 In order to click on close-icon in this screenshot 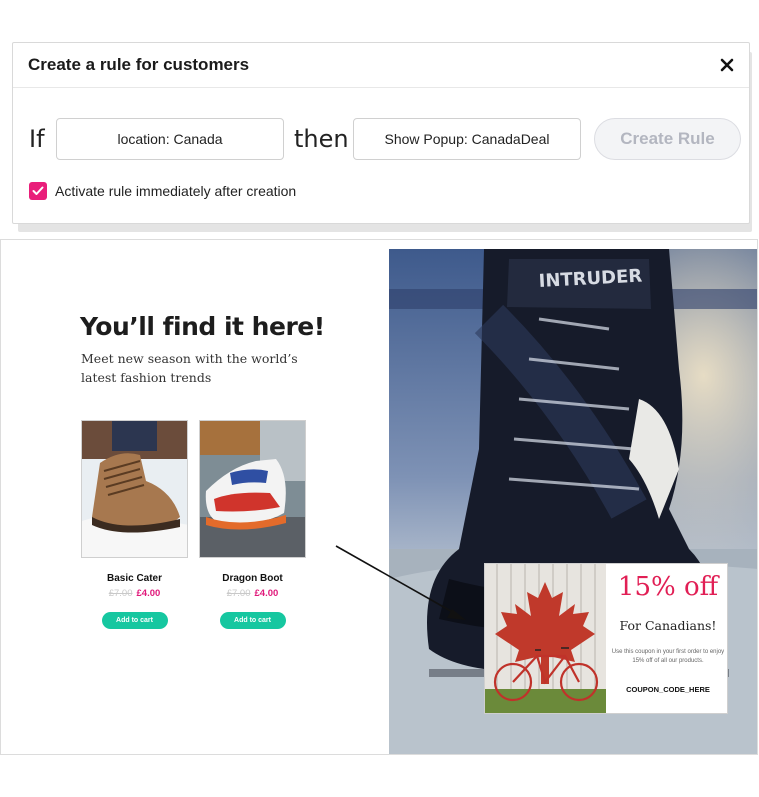, I will do `click(727, 65)`.